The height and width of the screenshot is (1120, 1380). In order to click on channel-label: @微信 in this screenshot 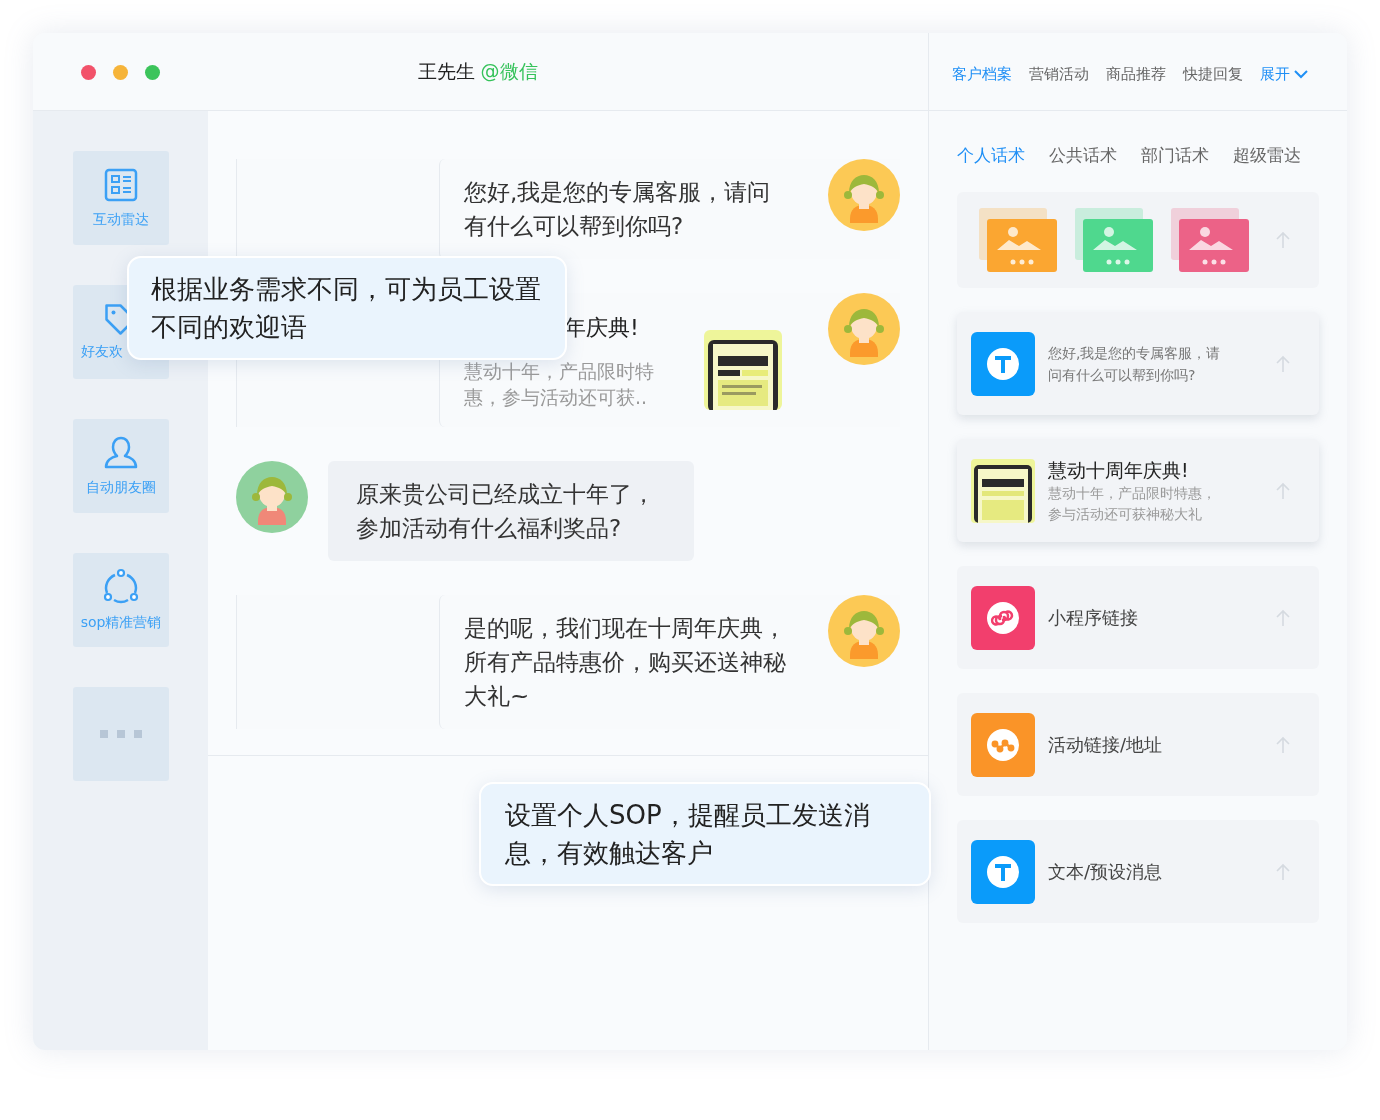, I will do `click(509, 71)`.